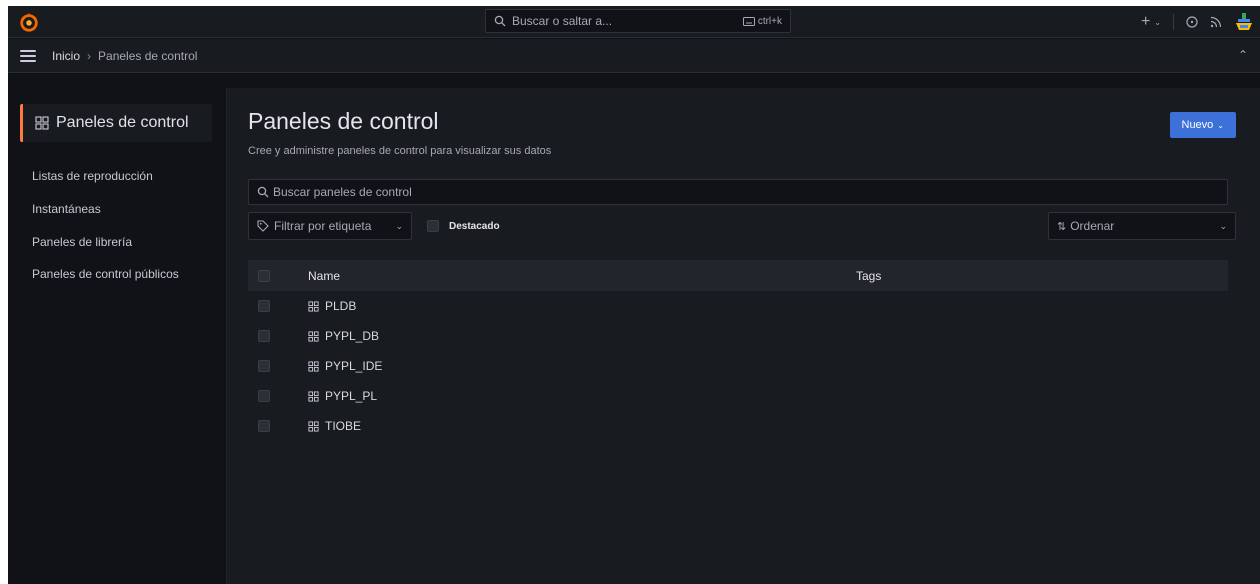 The height and width of the screenshot is (584, 1260). I want to click on sort-label: Ordenar, so click(1092, 226).